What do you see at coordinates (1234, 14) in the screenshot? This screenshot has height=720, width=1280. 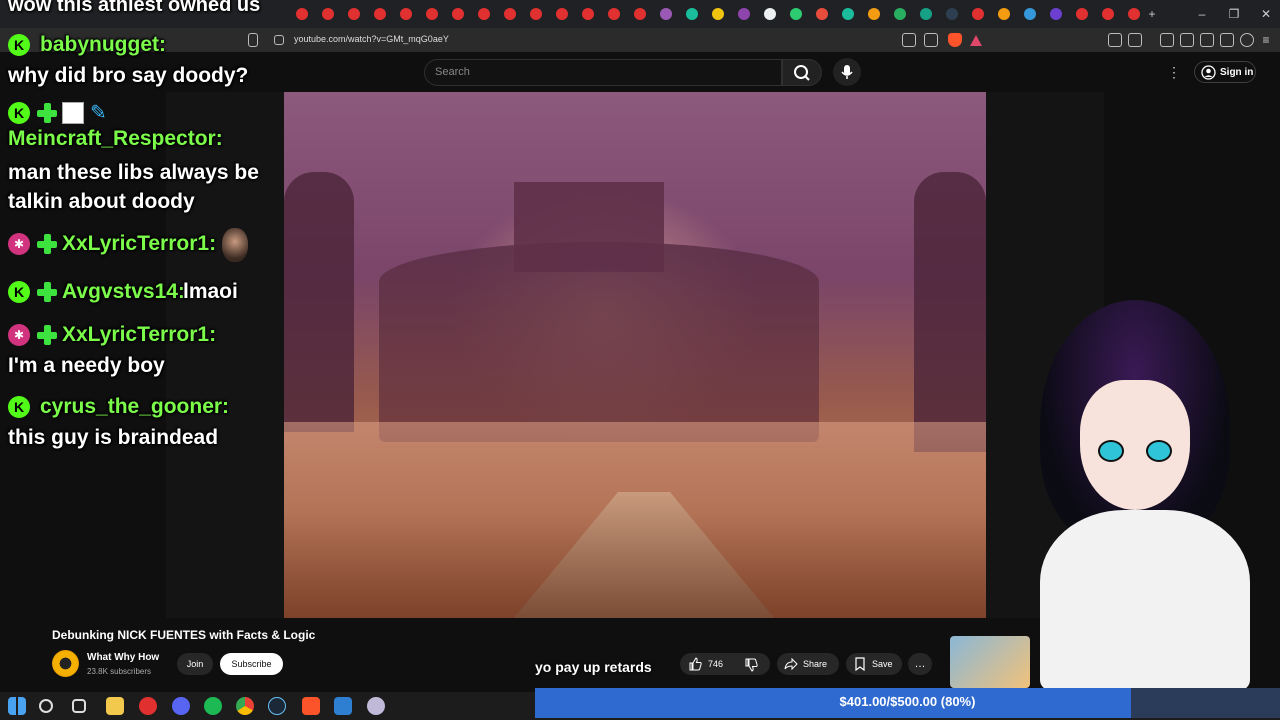 I see `maximize-icon: ❐` at bounding box center [1234, 14].